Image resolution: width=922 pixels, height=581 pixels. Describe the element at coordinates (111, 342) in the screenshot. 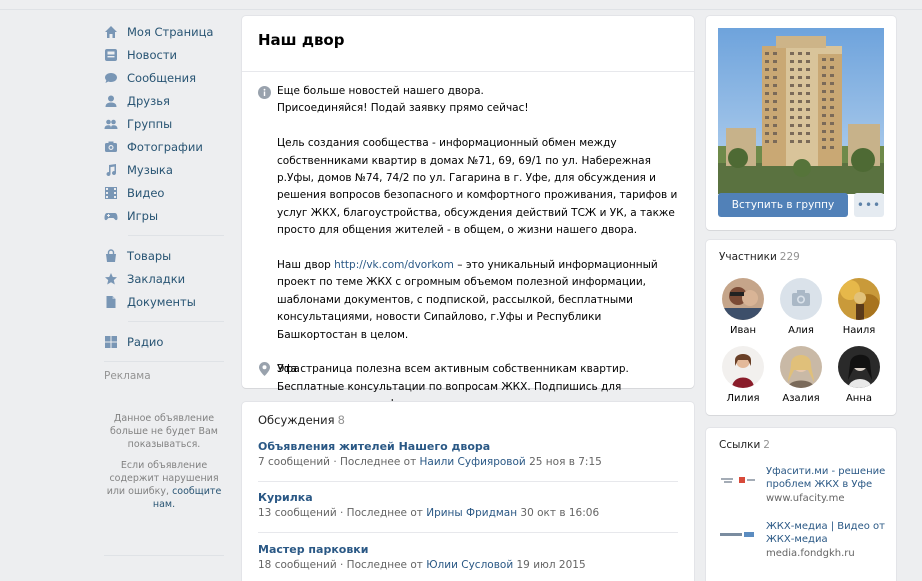

I see `radio-icon` at that location.